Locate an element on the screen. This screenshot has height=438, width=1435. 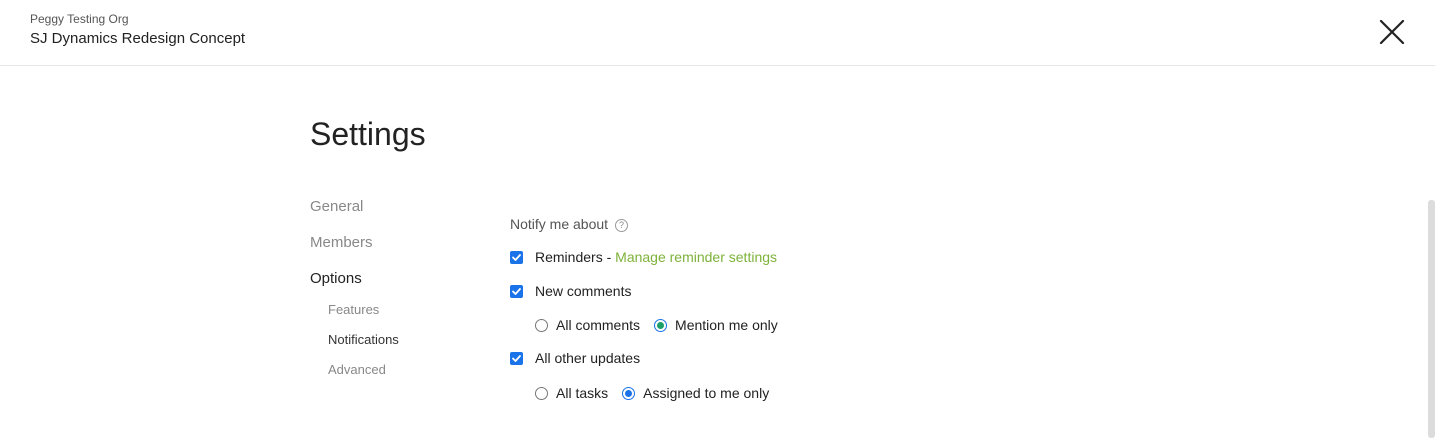
assigned-to-me-only-radio is located at coordinates (629, 393).